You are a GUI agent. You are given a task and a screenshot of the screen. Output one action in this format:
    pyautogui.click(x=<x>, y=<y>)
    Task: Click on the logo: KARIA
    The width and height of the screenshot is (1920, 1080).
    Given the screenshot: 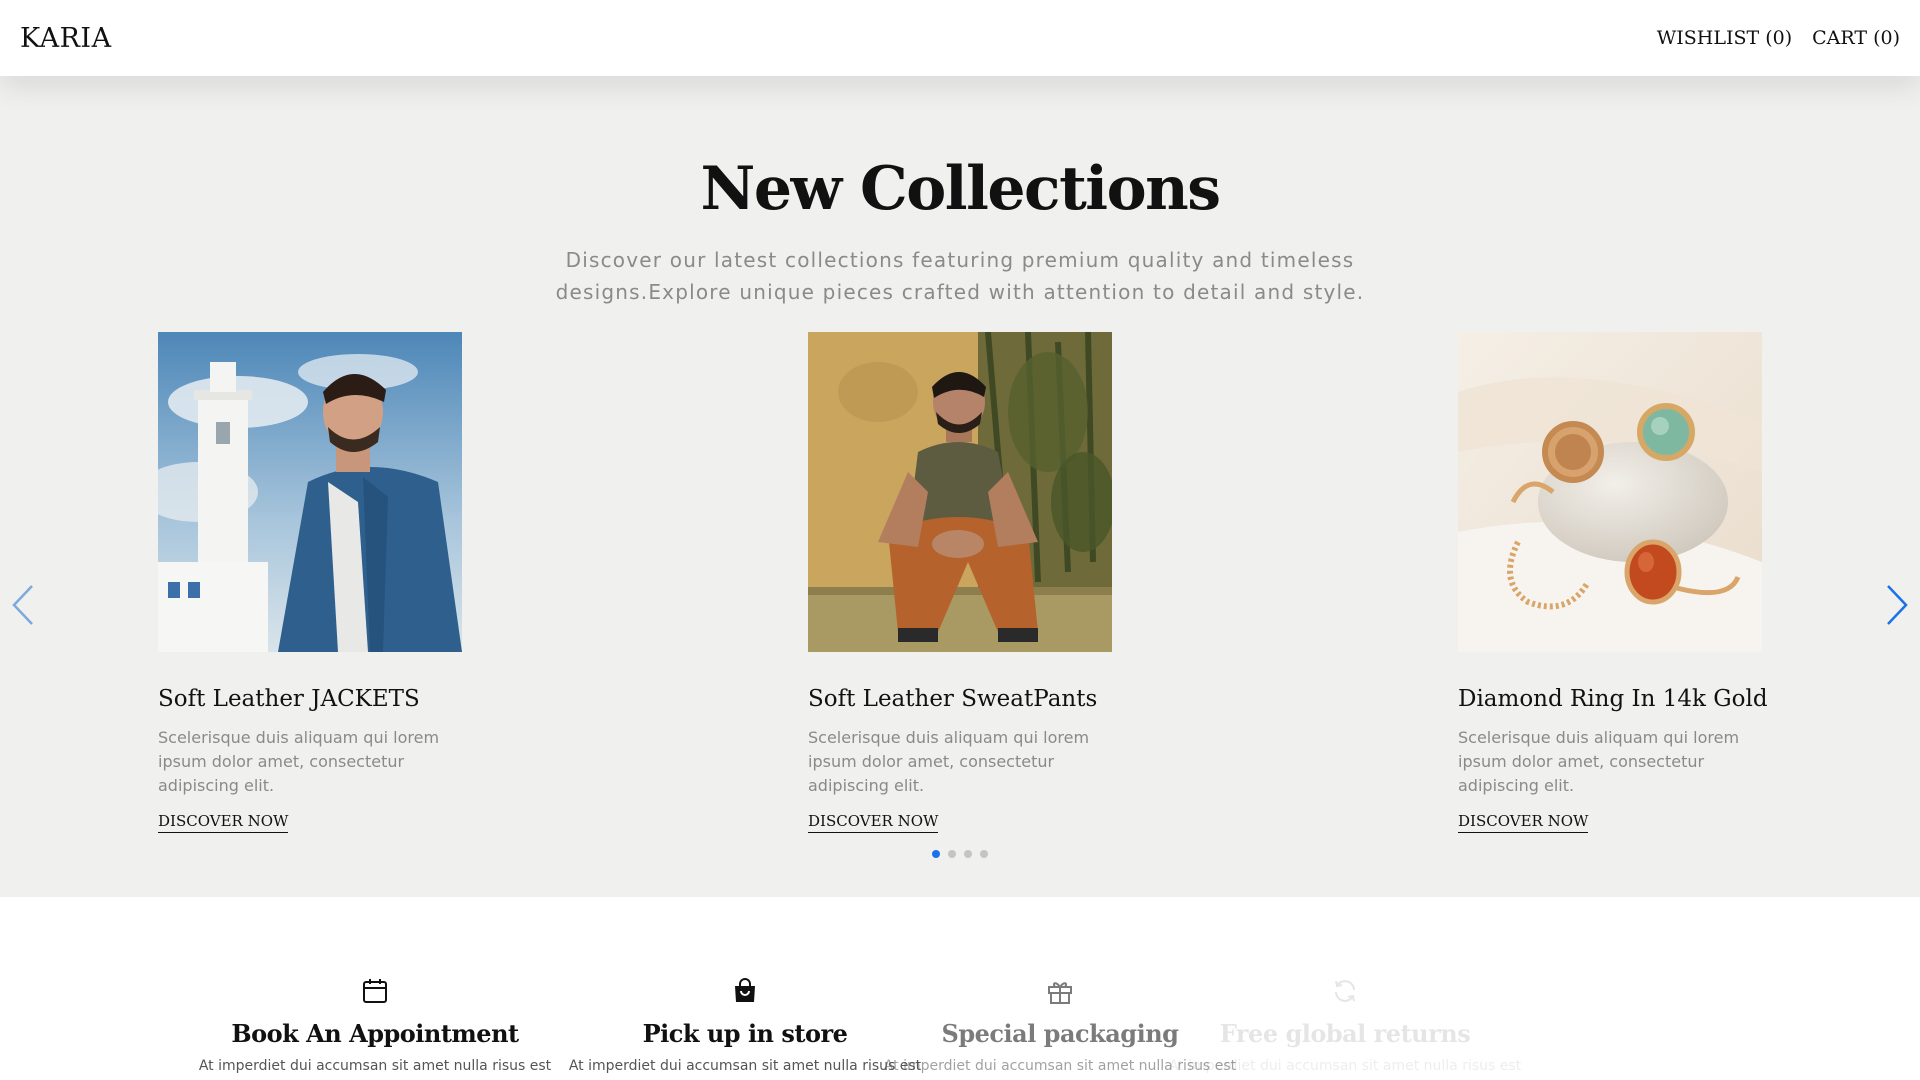 What is the action you would take?
    pyautogui.click(x=66, y=38)
    